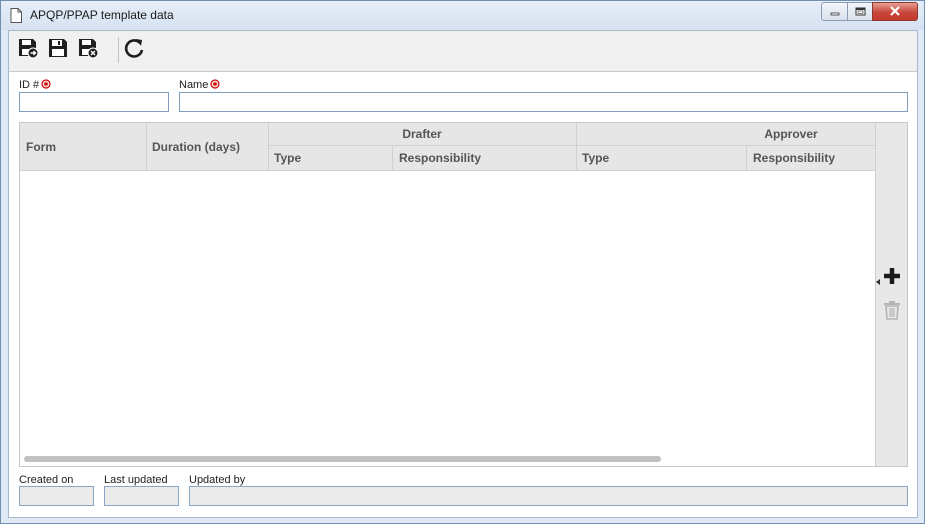  What do you see at coordinates (196, 146) in the screenshot?
I see `column-header-duration: Duration (days)` at bounding box center [196, 146].